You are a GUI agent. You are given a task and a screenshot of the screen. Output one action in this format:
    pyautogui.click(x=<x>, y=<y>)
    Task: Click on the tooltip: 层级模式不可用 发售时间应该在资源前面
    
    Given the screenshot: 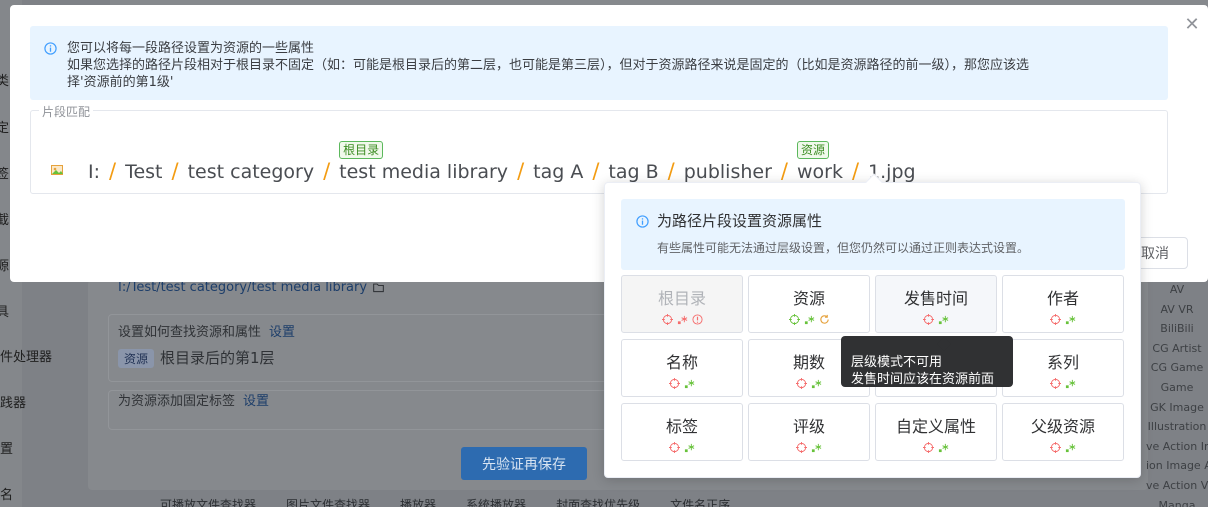 What is the action you would take?
    pyautogui.click(x=927, y=361)
    